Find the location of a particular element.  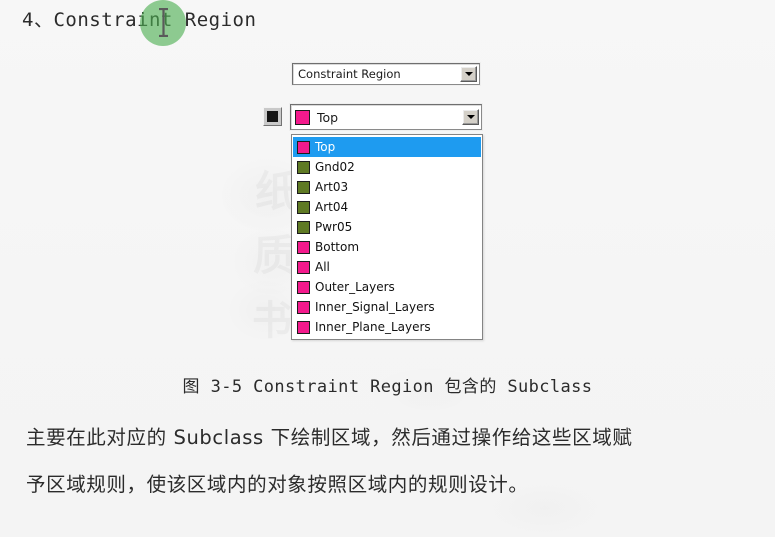

subclass-combobox-value-group: Top is located at coordinates (376, 117).